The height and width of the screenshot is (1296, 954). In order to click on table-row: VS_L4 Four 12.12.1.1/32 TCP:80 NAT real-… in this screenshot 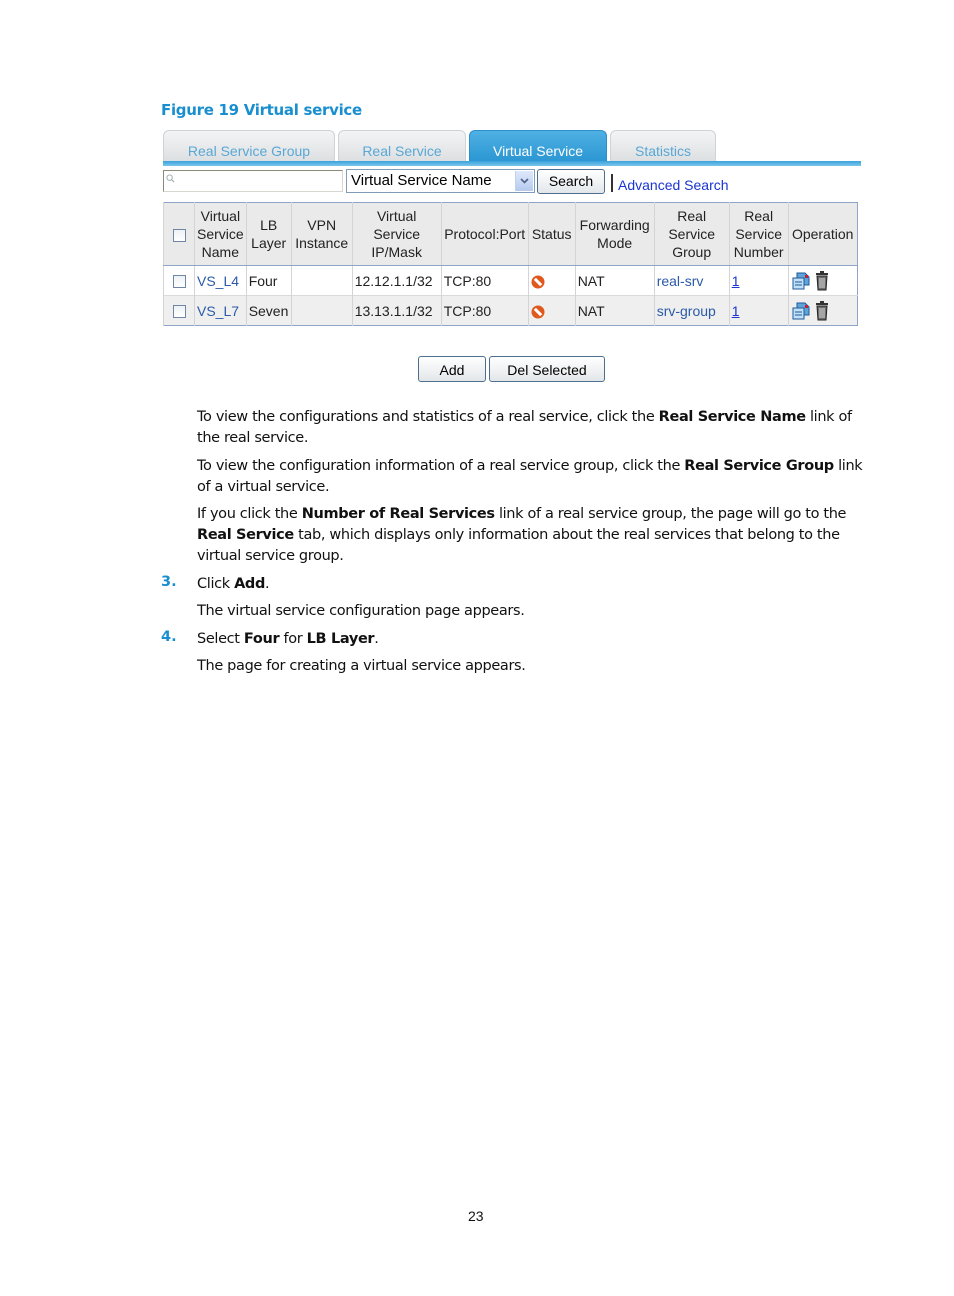, I will do `click(510, 280)`.